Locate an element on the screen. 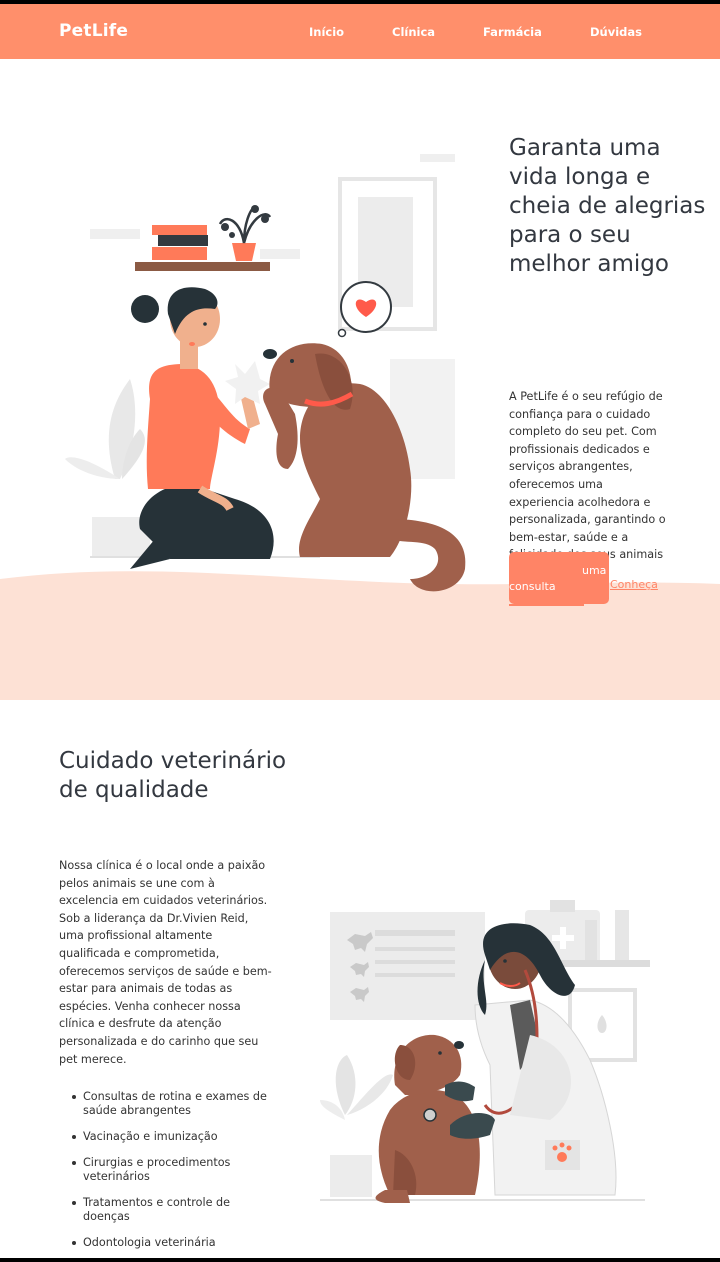  nav-item-inicio: Início is located at coordinates (326, 32).